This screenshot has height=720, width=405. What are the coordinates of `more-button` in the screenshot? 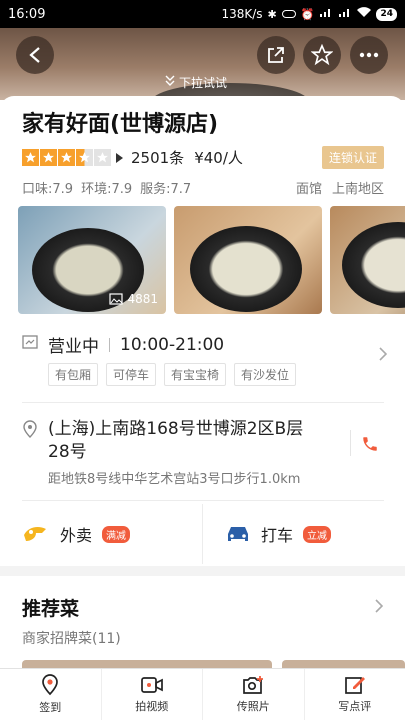 It's located at (369, 55).